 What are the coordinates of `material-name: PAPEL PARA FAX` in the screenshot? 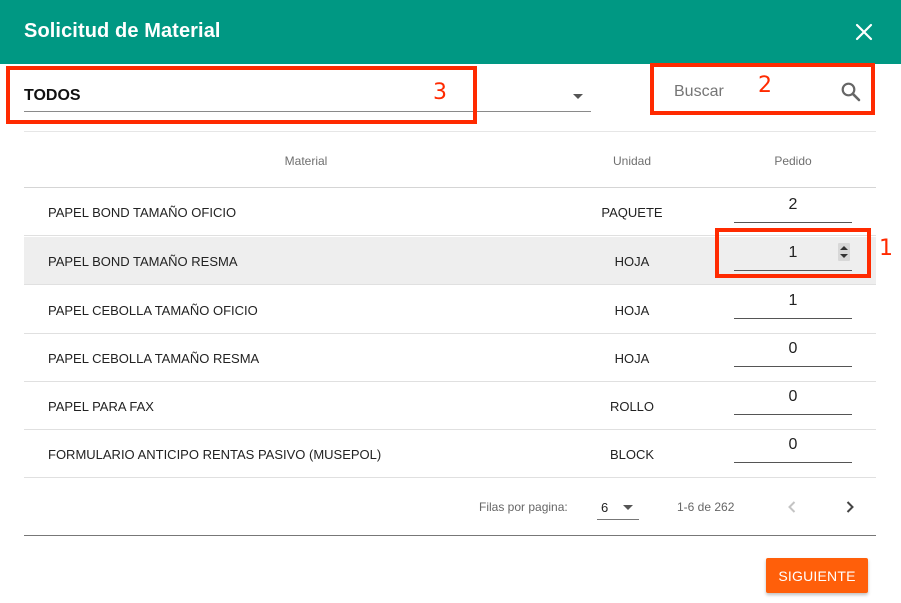 It's located at (101, 406).